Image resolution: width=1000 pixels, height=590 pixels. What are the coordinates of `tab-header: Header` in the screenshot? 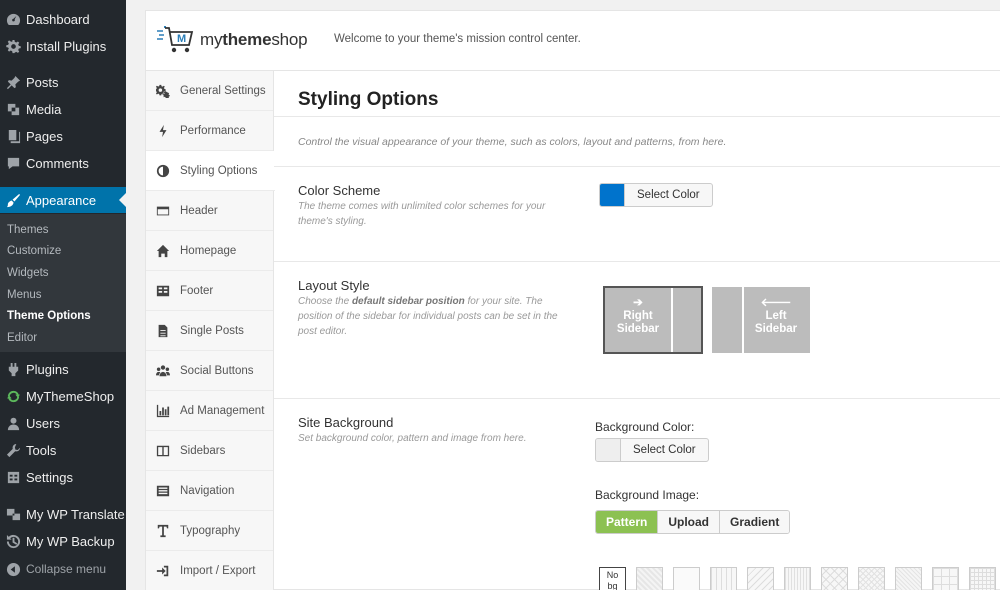 It's located at (209, 211).